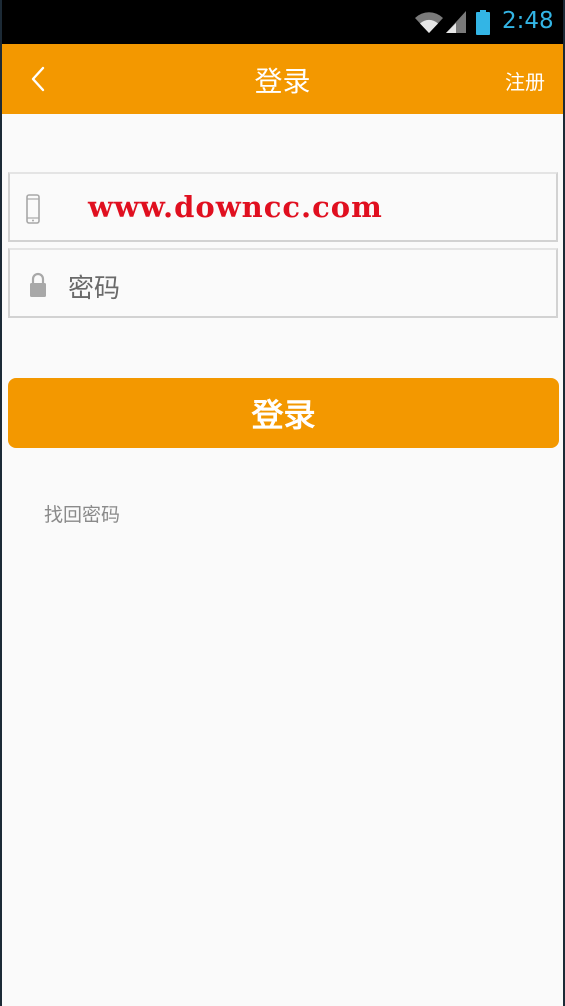  What do you see at coordinates (456, 22) in the screenshot?
I see `signal-icon` at bounding box center [456, 22].